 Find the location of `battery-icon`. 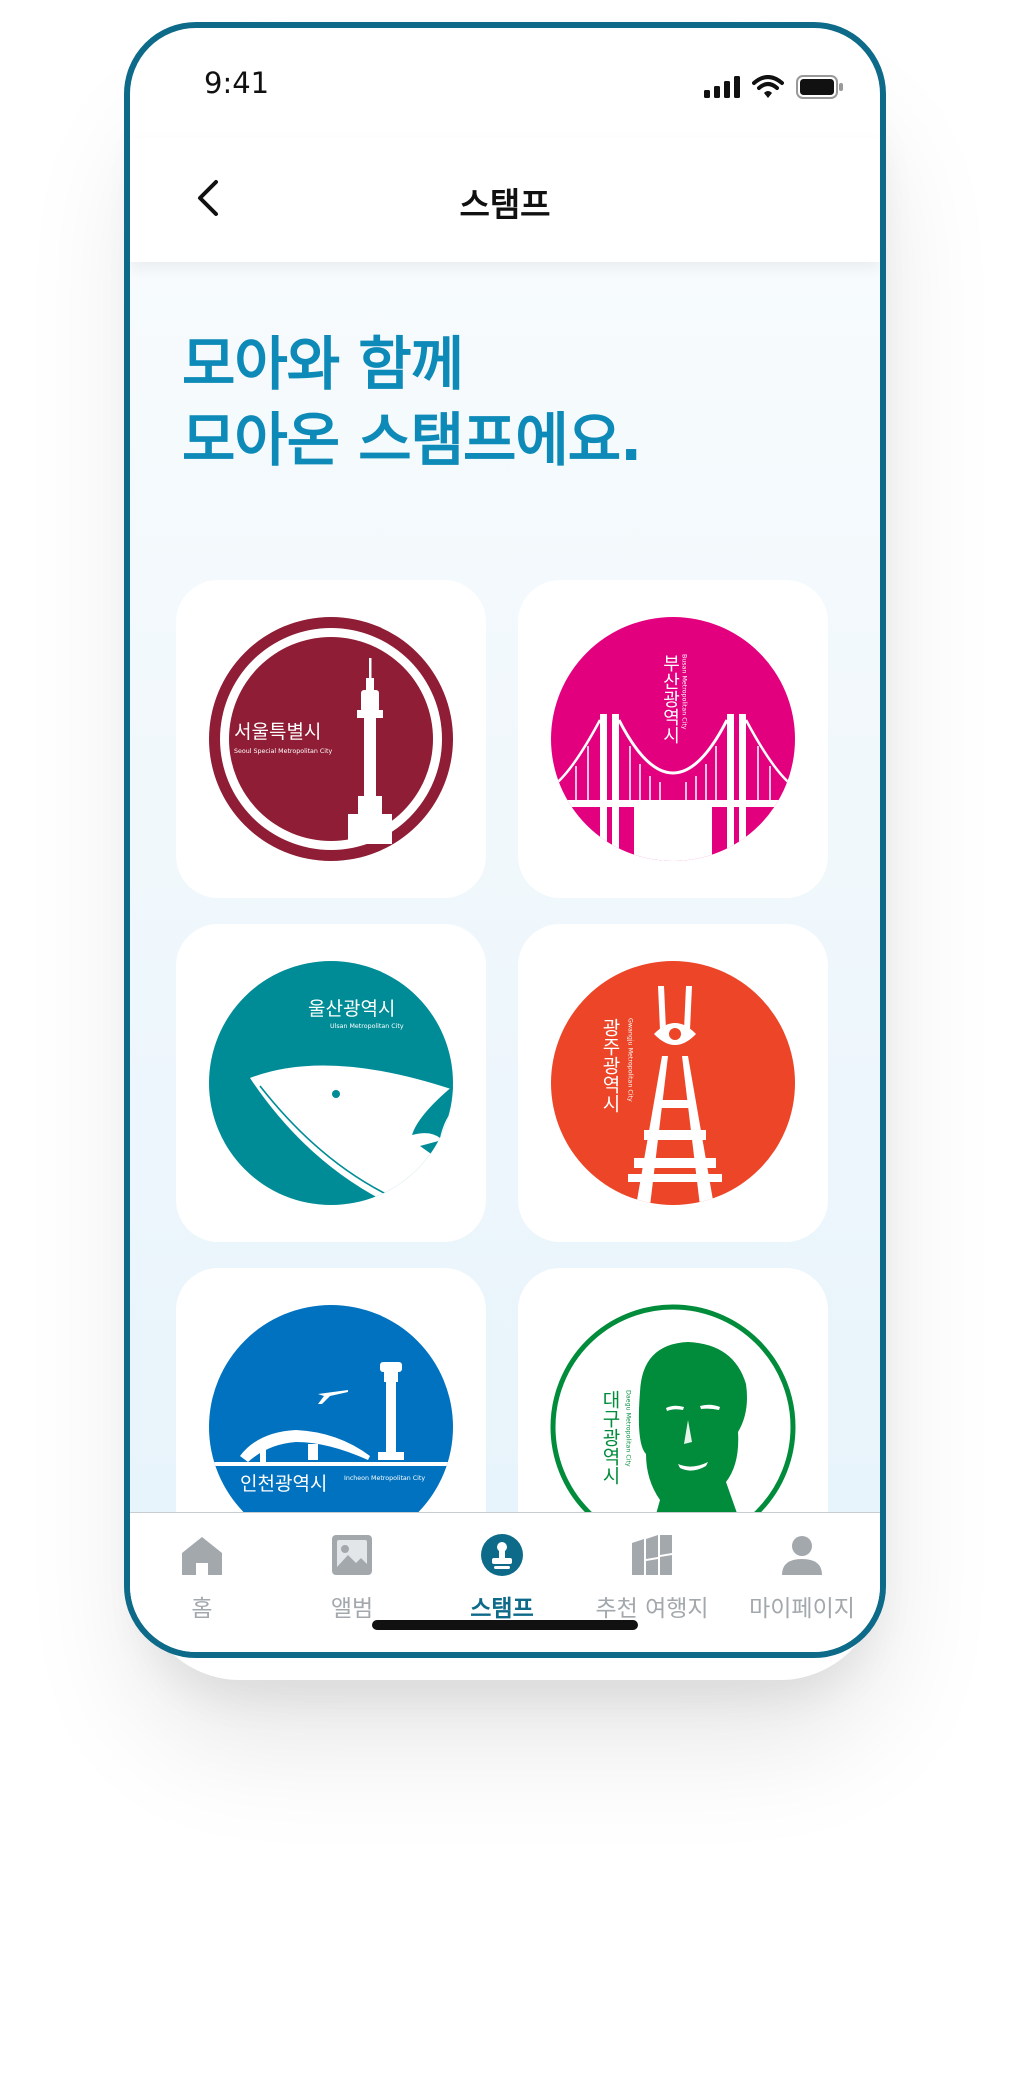

battery-icon is located at coordinates (819, 87).